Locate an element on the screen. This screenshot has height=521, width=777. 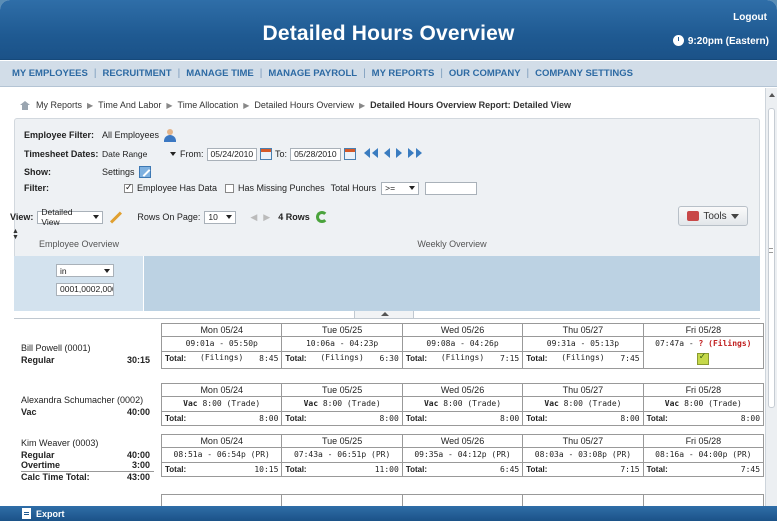
vertical-scrollbar is located at coordinates (771, 297).